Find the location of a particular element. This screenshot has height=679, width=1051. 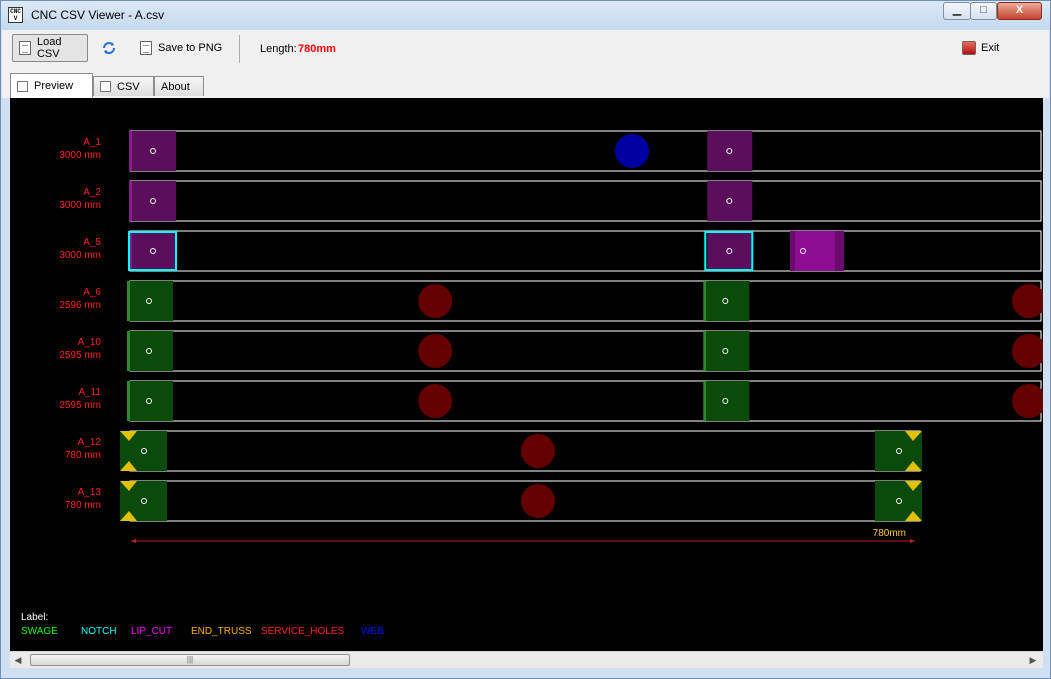

save-png-button: Save to PNG is located at coordinates (185, 48).